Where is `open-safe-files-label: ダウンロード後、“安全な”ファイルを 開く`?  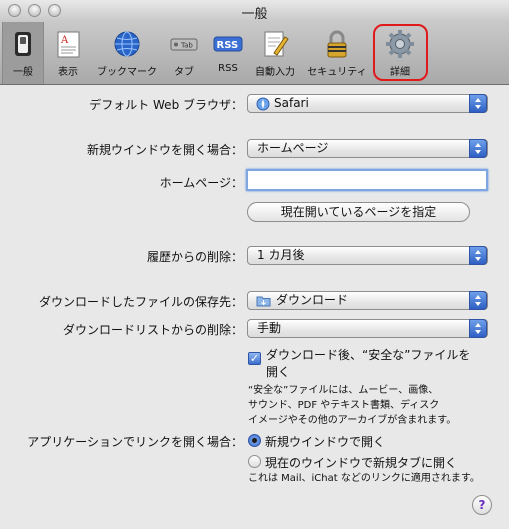
open-safe-files-label: ダウンロード後、“安全な”ファイルを 開く is located at coordinates (368, 363).